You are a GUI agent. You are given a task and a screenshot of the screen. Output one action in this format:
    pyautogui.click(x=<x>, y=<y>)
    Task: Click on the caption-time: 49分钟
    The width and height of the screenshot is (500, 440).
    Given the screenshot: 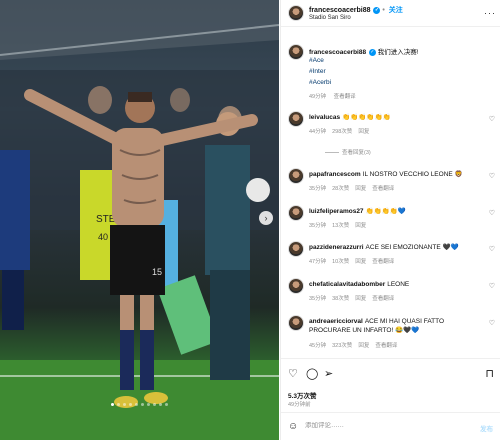 What is the action you would take?
    pyautogui.click(x=318, y=97)
    